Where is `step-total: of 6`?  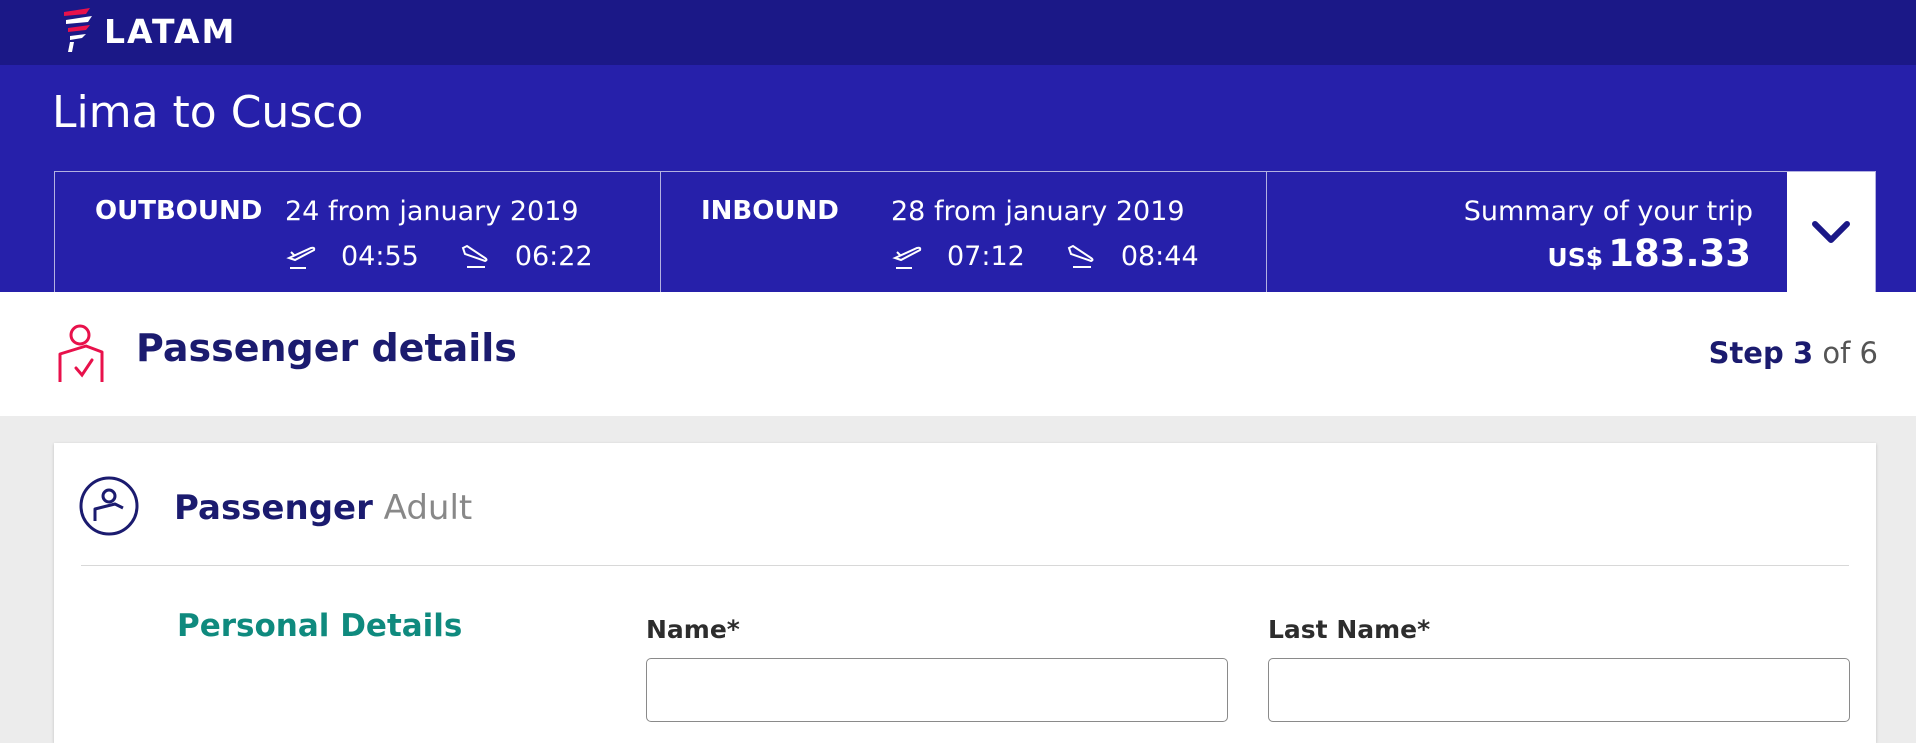
step-total: of 6 is located at coordinates (1850, 353).